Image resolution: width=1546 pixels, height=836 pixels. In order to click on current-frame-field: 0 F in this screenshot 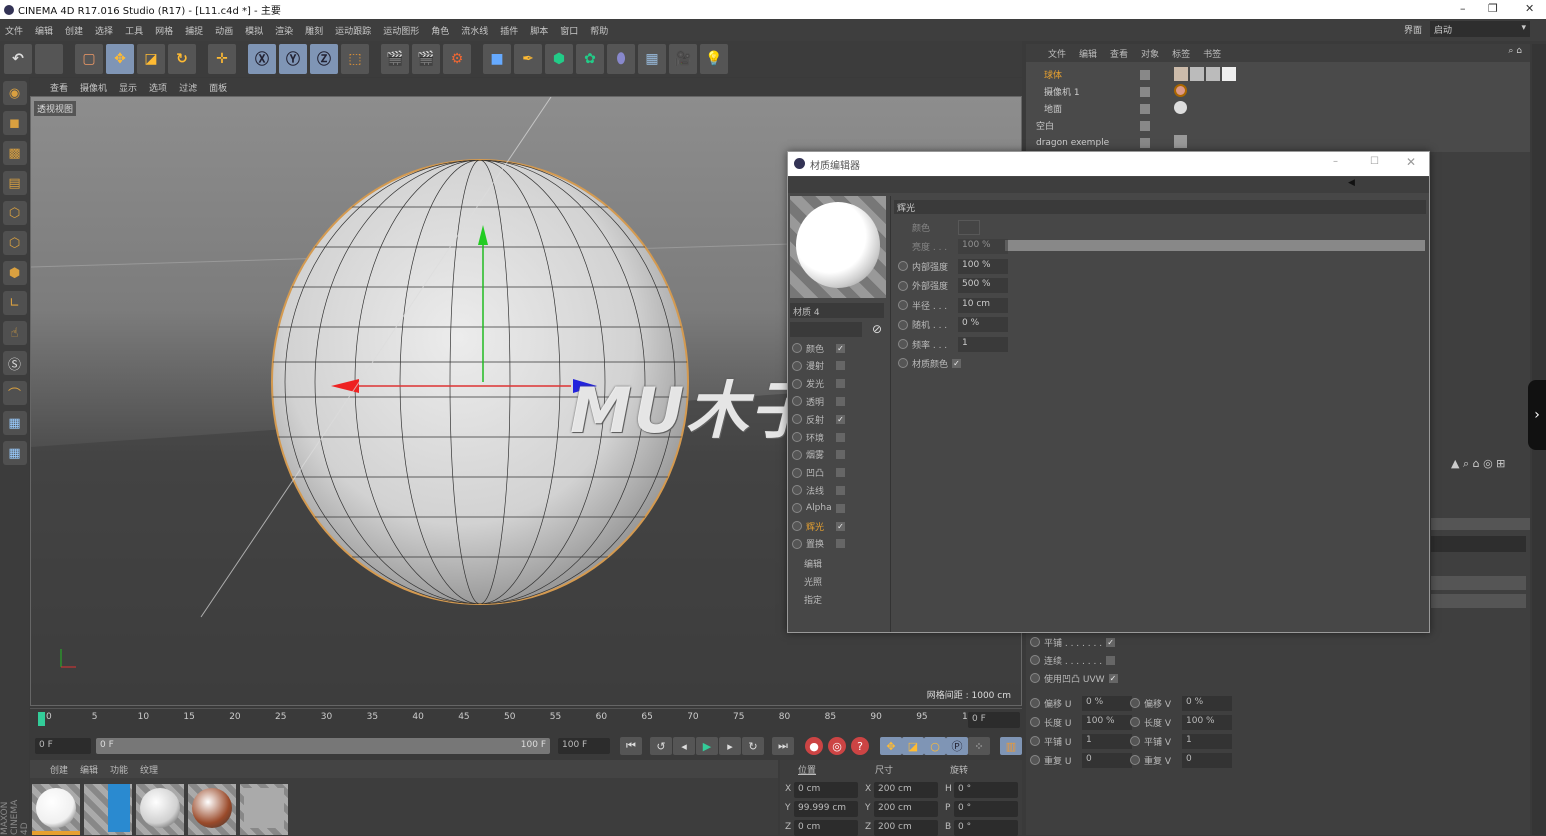, I will do `click(994, 720)`.